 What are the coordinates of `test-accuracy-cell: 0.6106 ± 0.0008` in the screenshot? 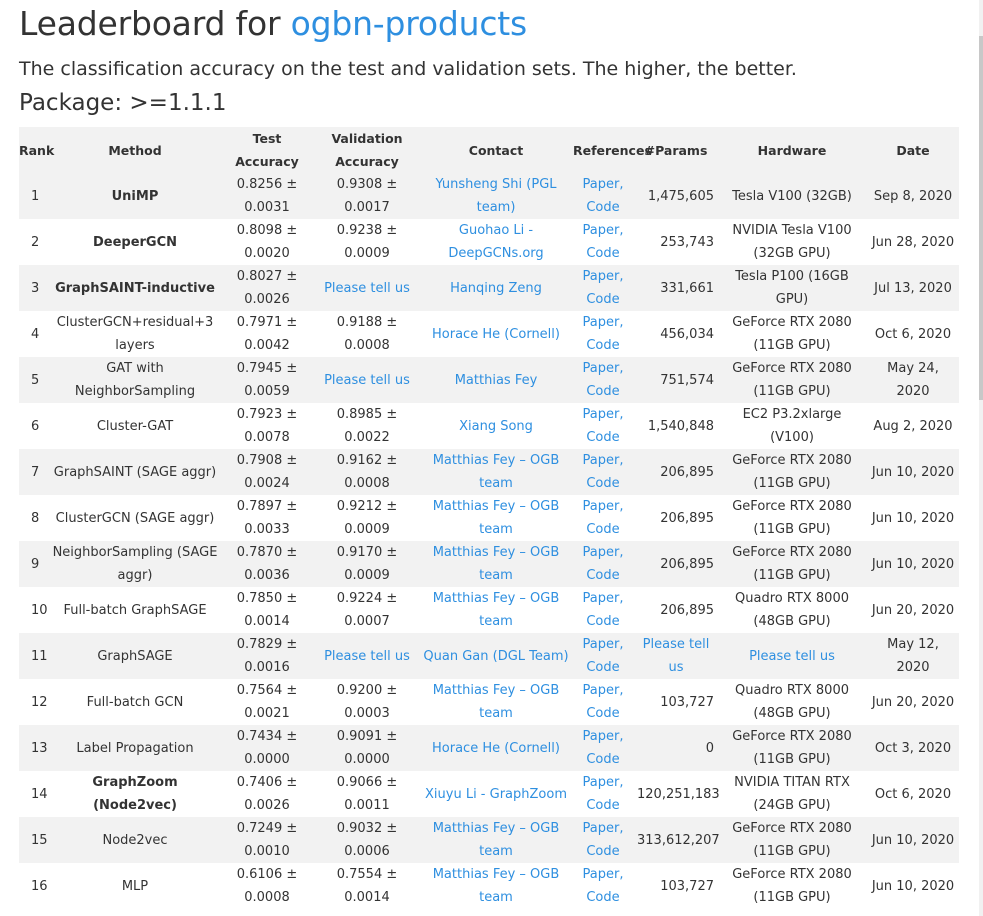 It's located at (267, 886).